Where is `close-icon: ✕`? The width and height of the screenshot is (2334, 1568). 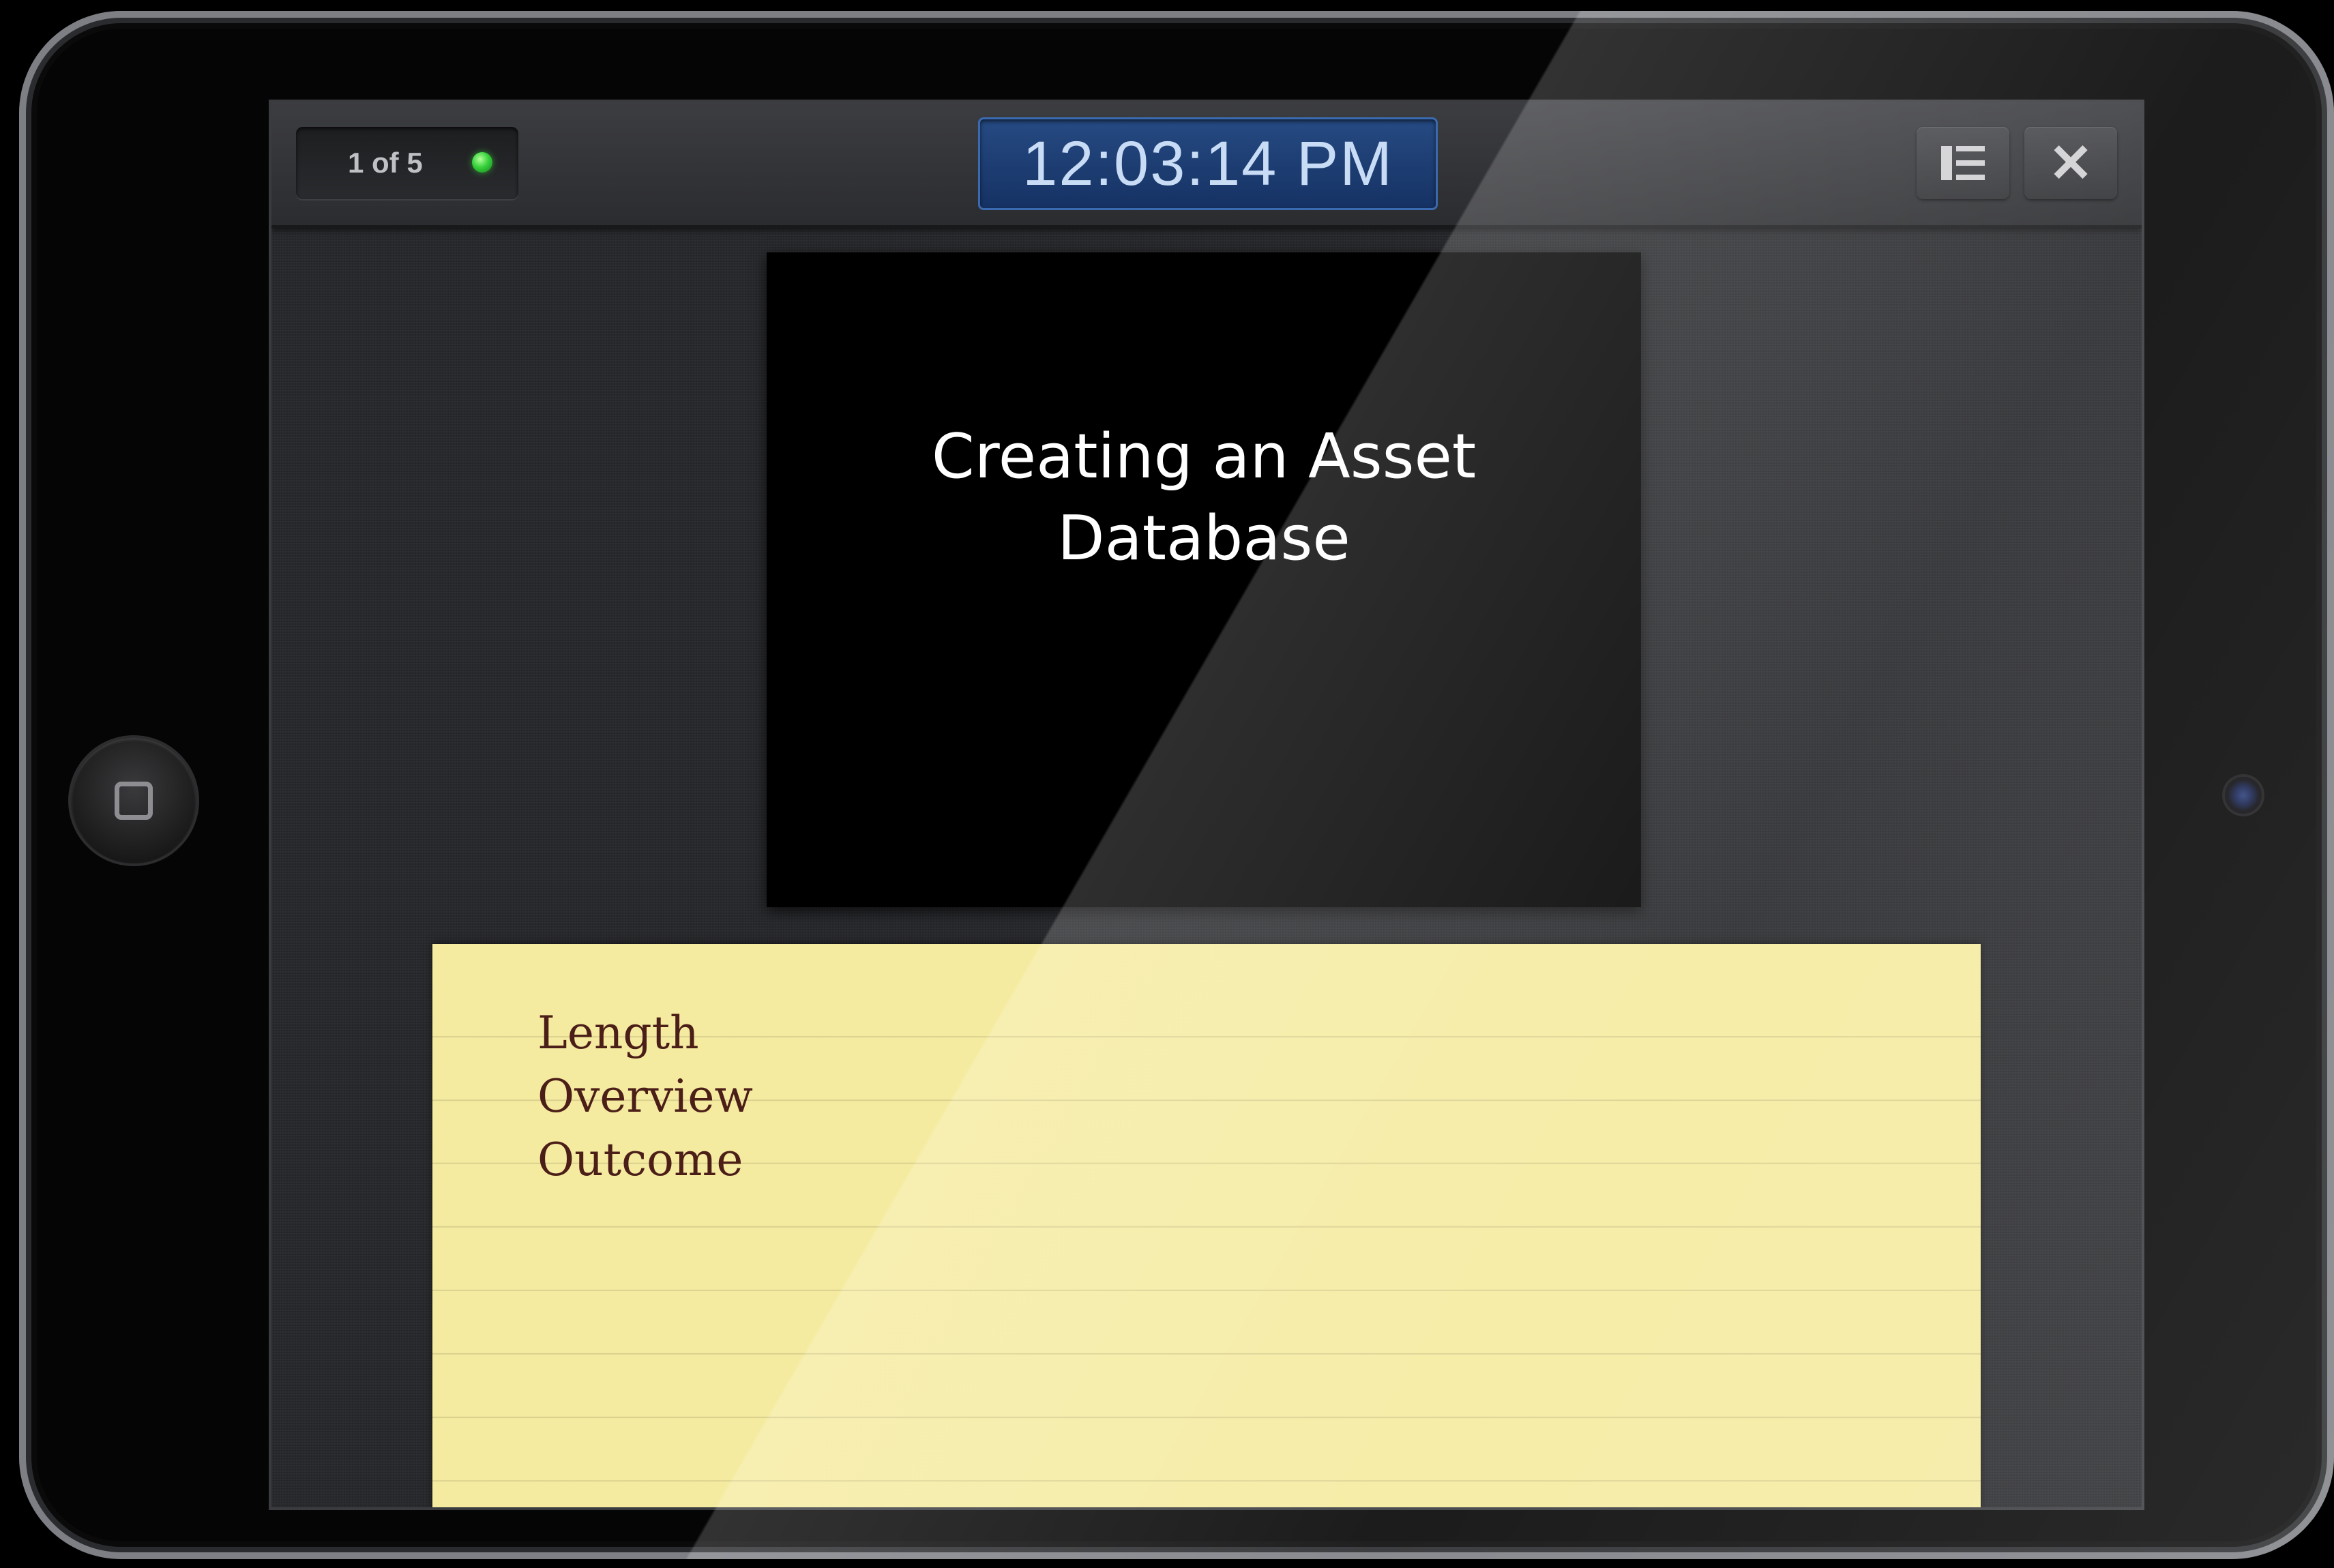 close-icon: ✕ is located at coordinates (2070, 163).